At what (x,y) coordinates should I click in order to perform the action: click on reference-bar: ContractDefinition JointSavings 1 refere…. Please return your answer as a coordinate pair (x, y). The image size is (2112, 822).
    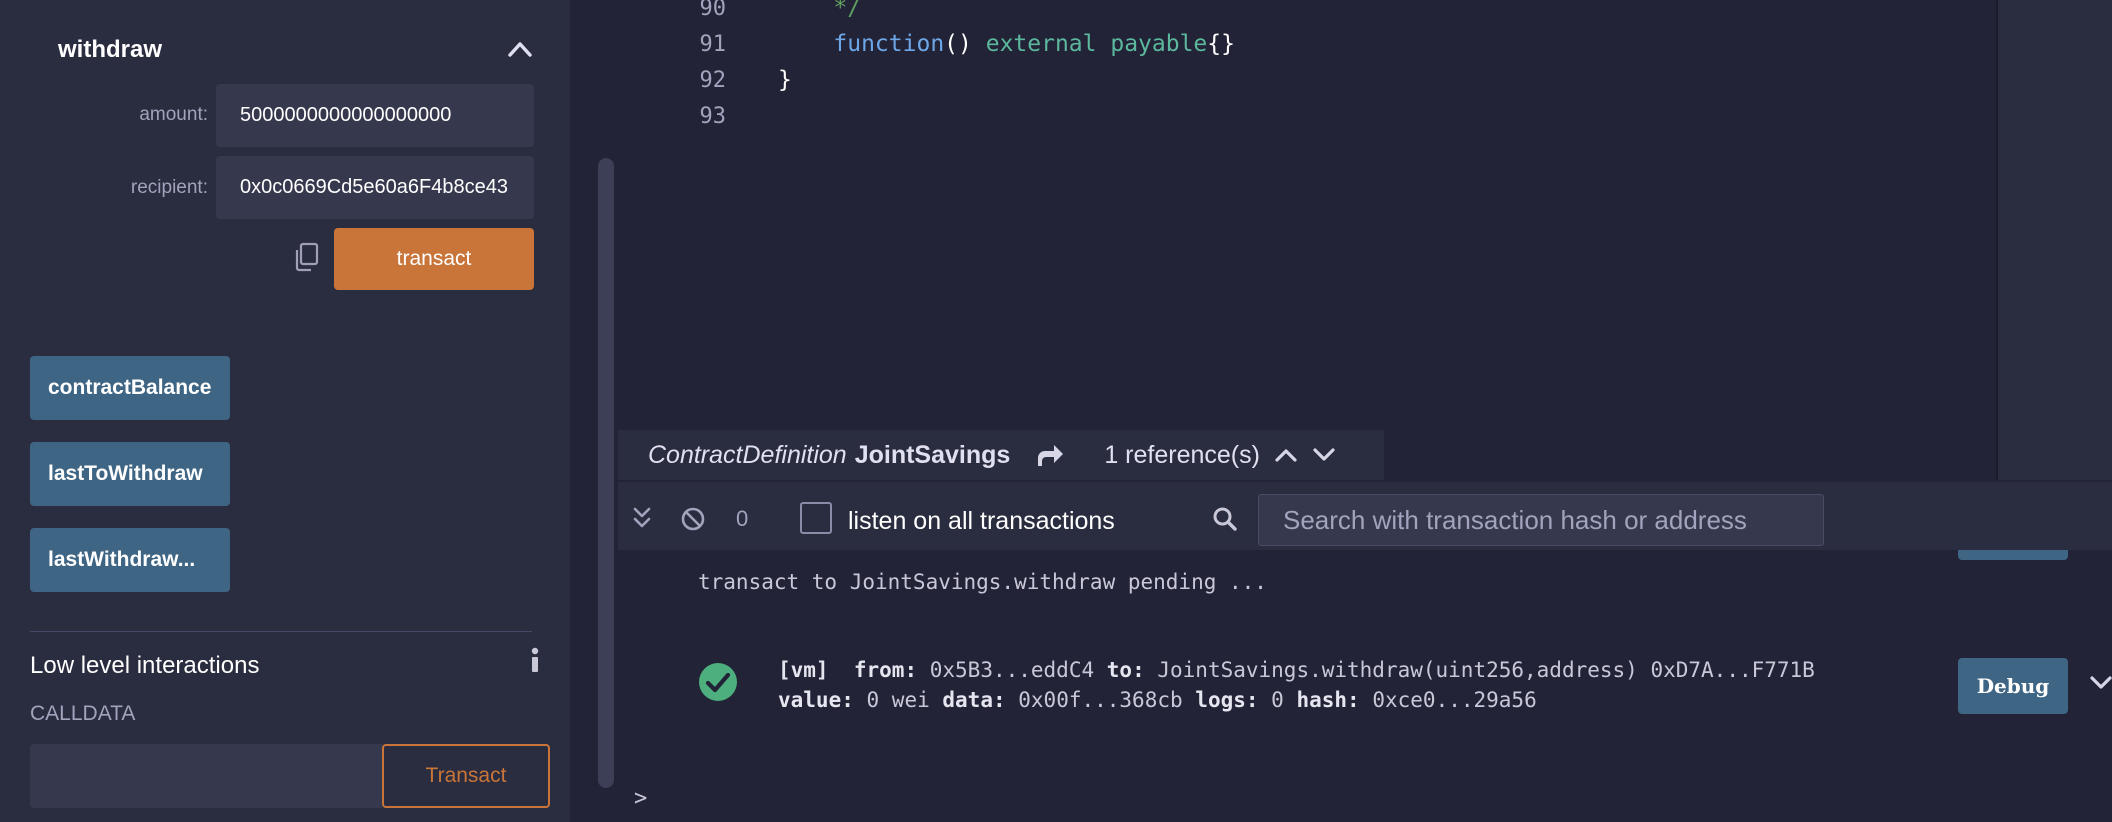
    Looking at the image, I should click on (1001, 455).